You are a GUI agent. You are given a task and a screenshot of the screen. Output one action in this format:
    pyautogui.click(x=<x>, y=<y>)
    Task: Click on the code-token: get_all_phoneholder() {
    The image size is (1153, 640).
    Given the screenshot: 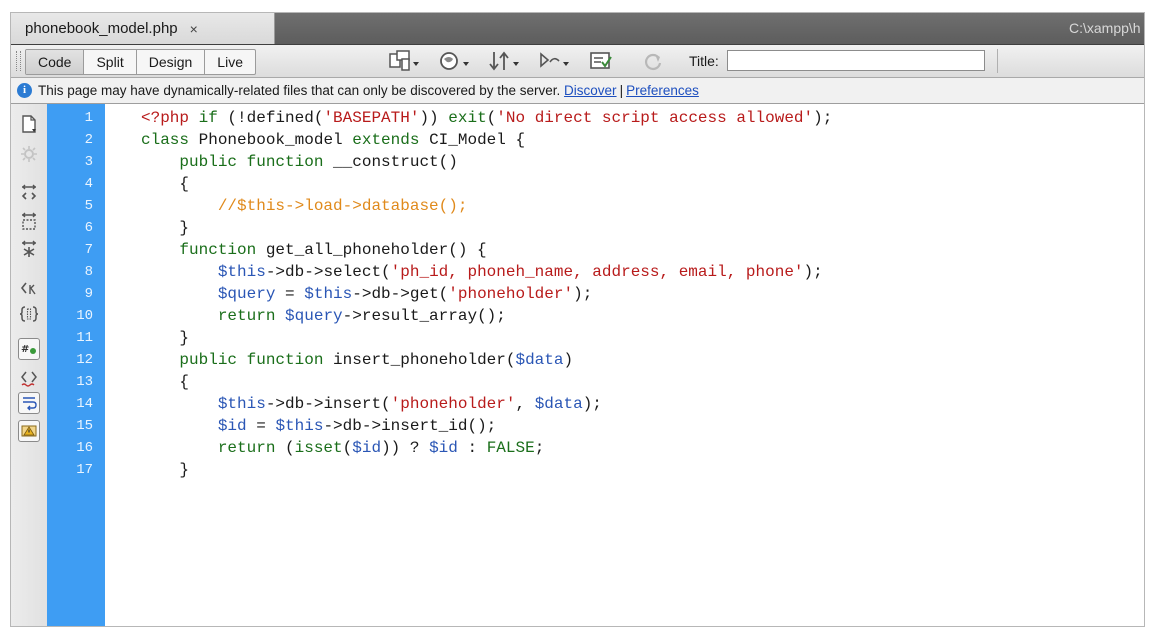 What is the action you would take?
    pyautogui.click(x=371, y=250)
    